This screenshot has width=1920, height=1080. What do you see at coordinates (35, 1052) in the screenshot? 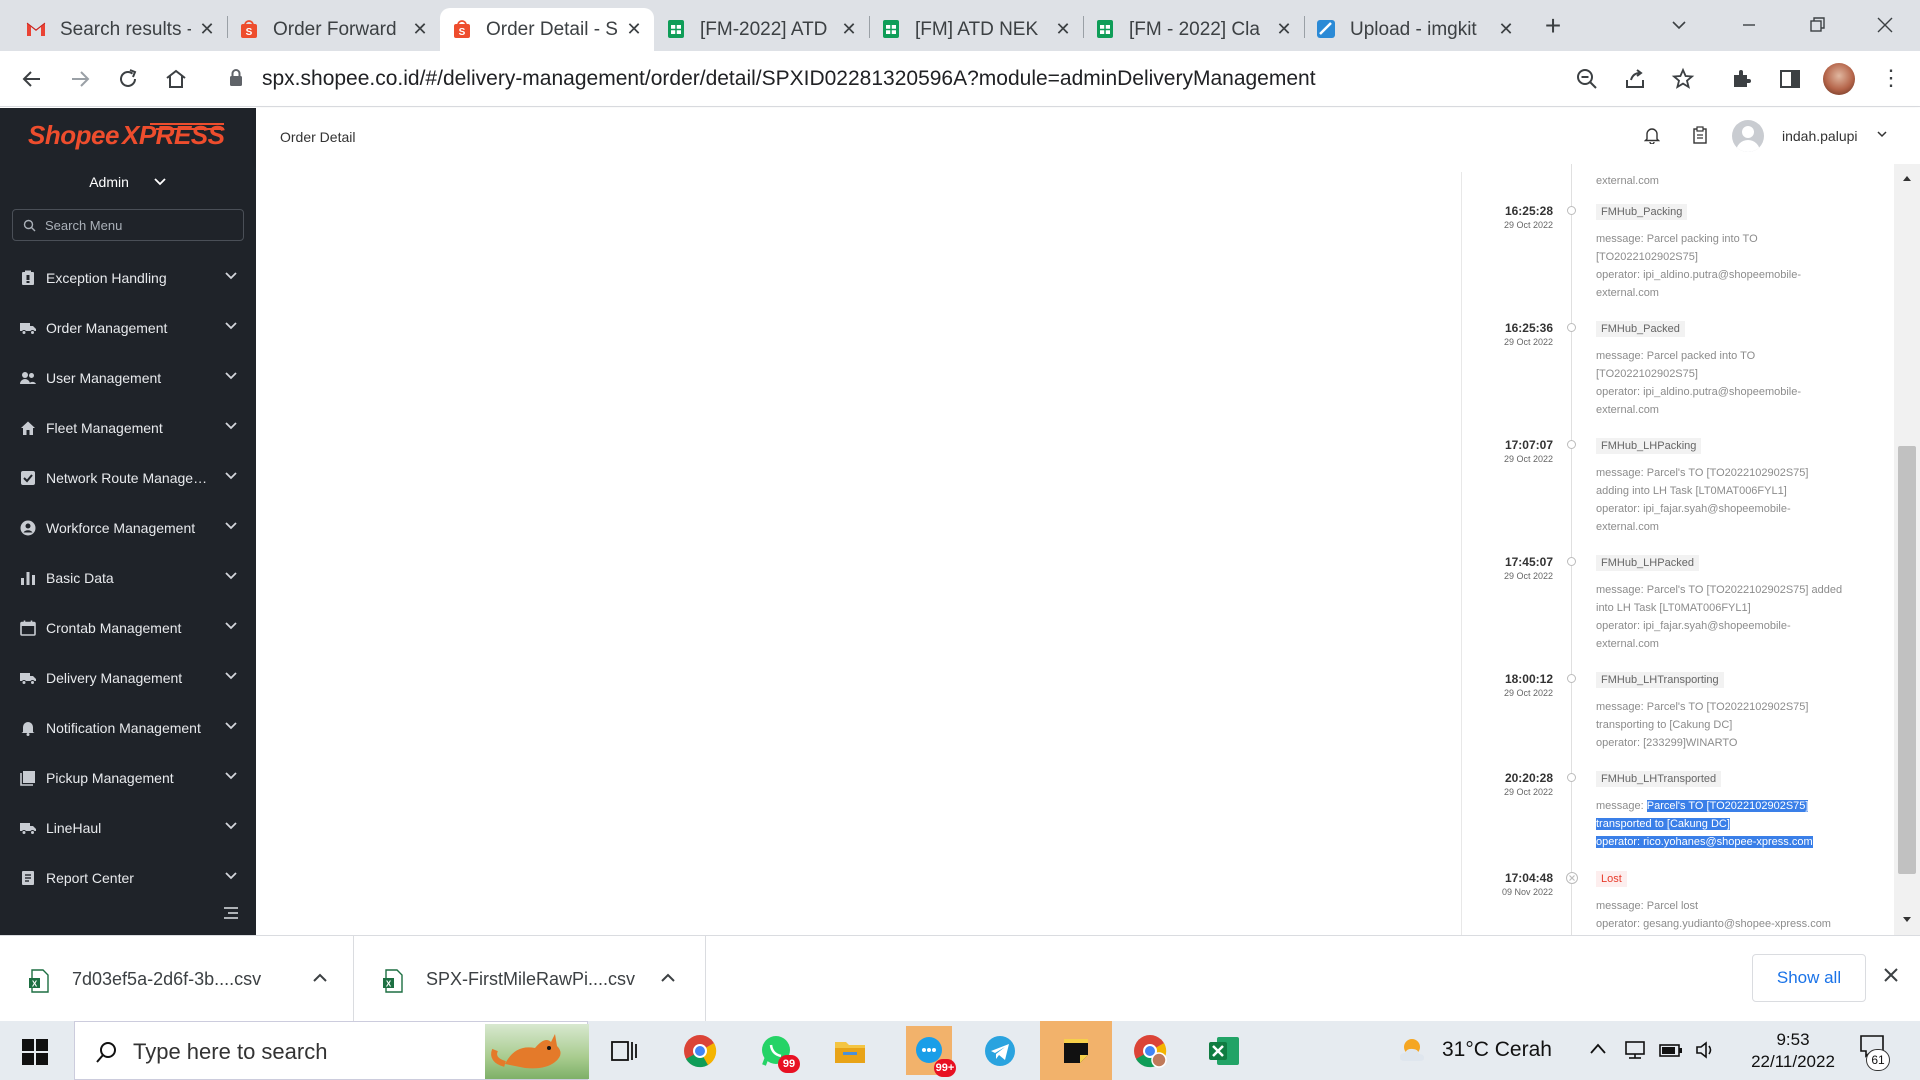
I see `windows-start-icon` at bounding box center [35, 1052].